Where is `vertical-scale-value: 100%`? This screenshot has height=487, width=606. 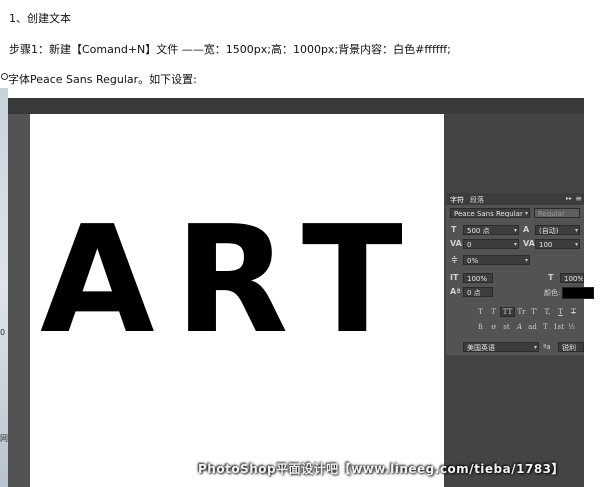 vertical-scale-value: 100% is located at coordinates (477, 279).